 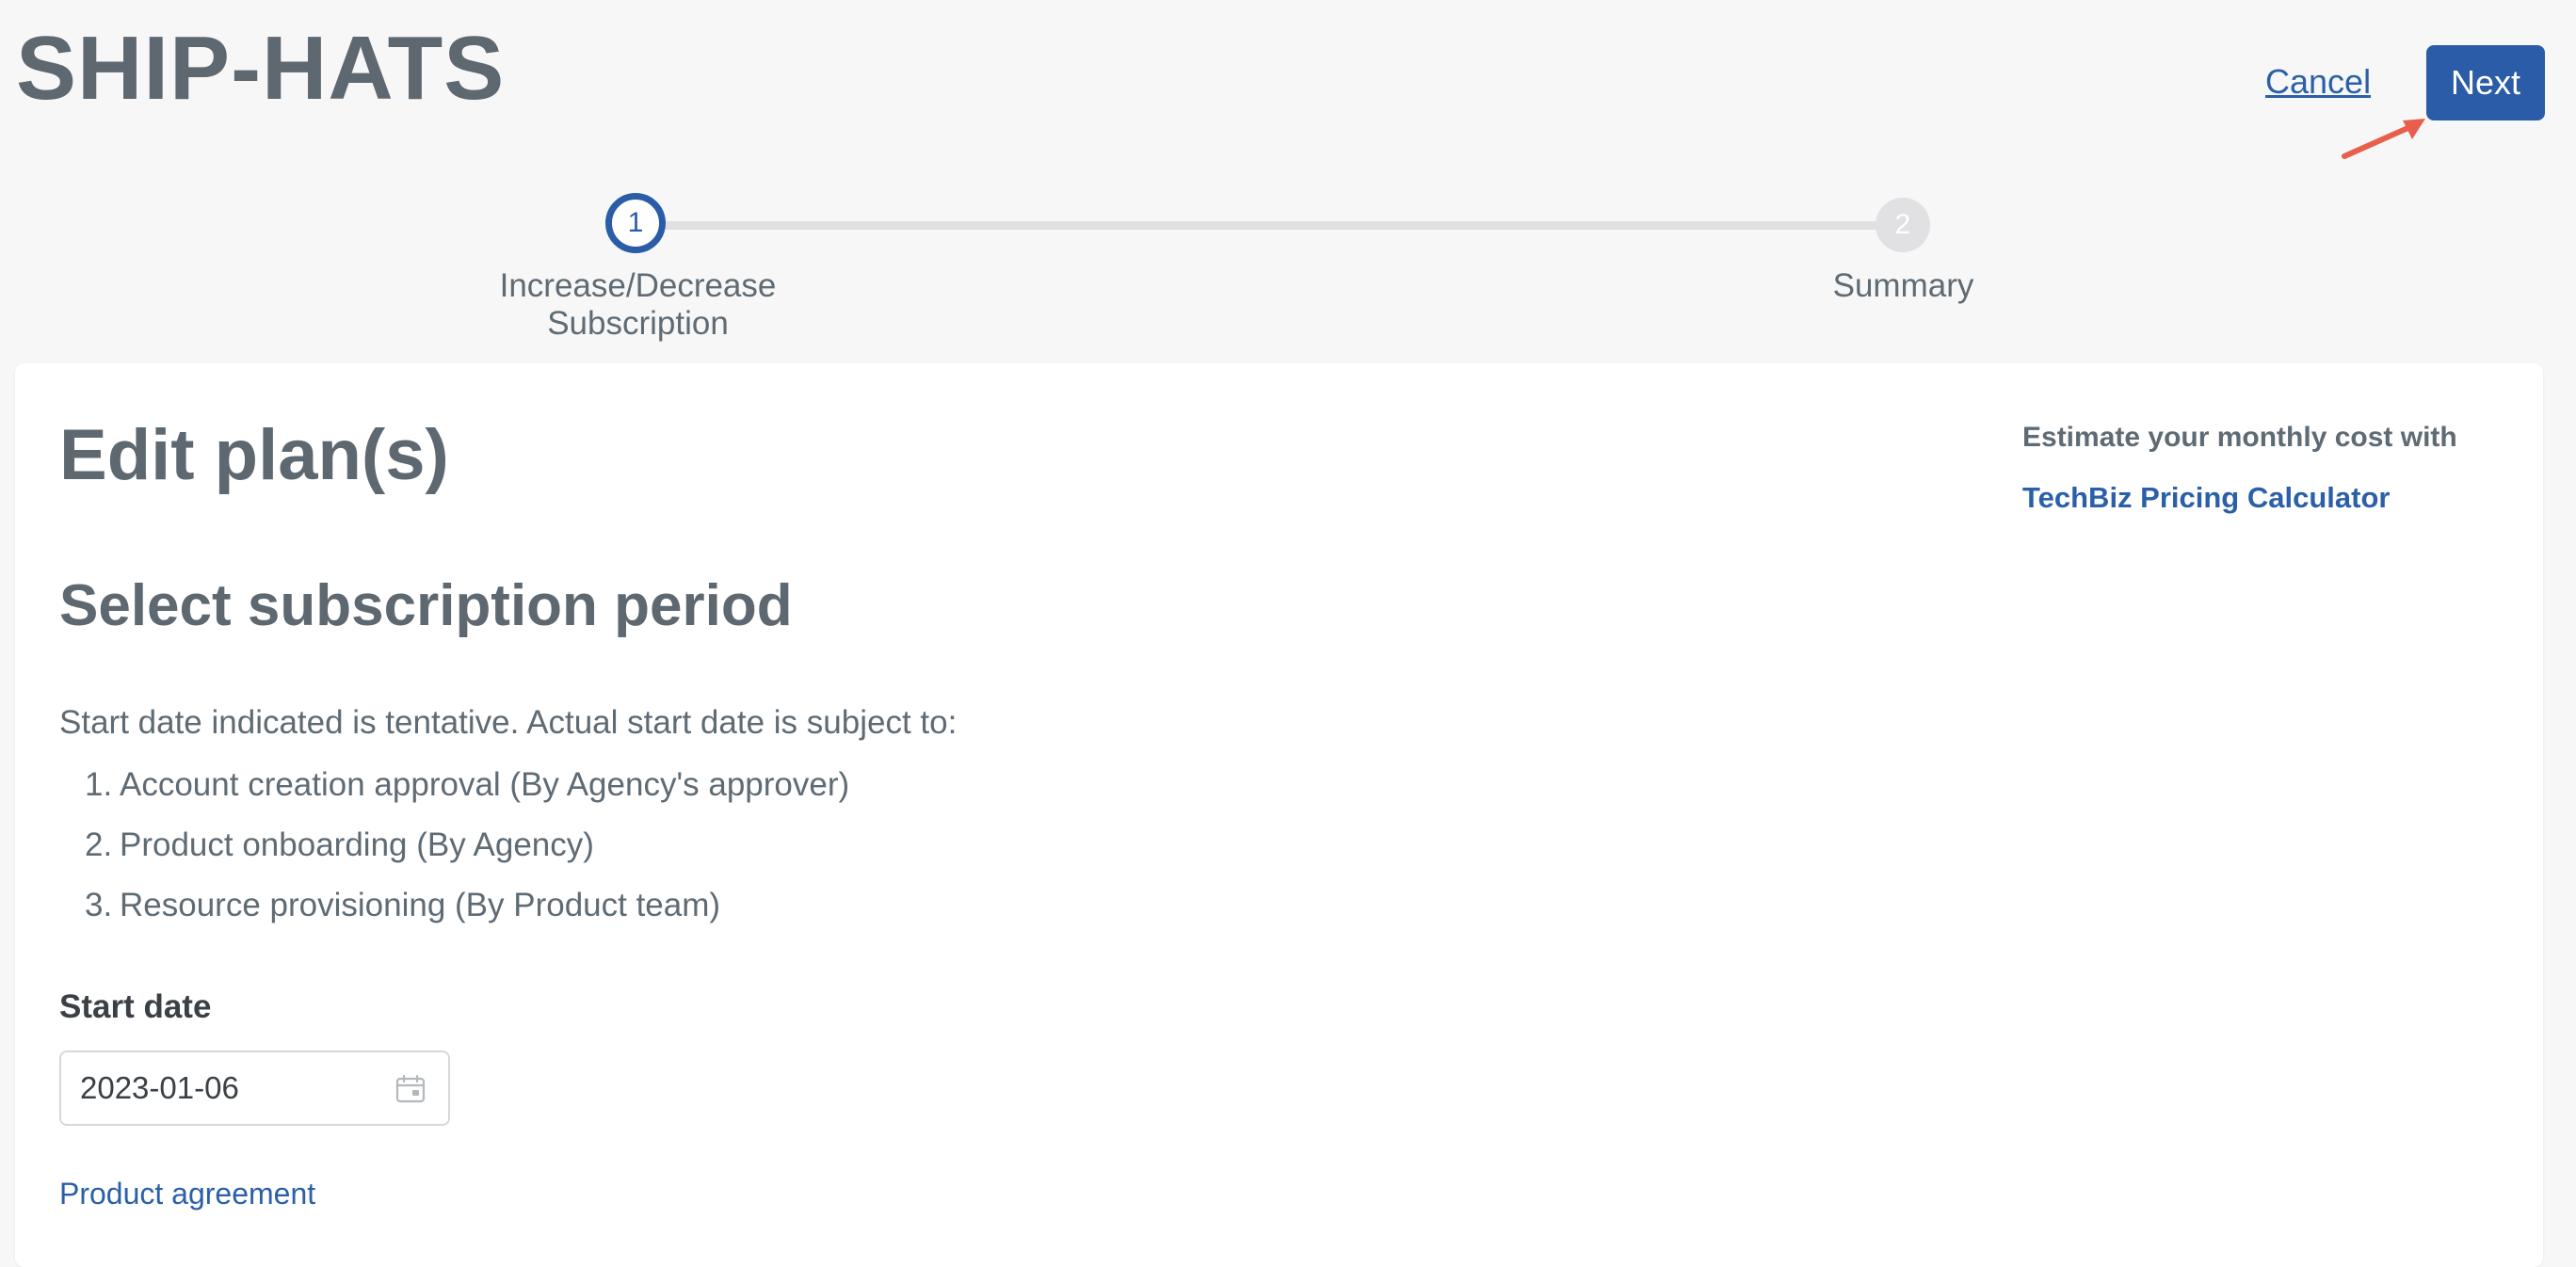 I want to click on step-indicator-2: 2, so click(x=1903, y=225).